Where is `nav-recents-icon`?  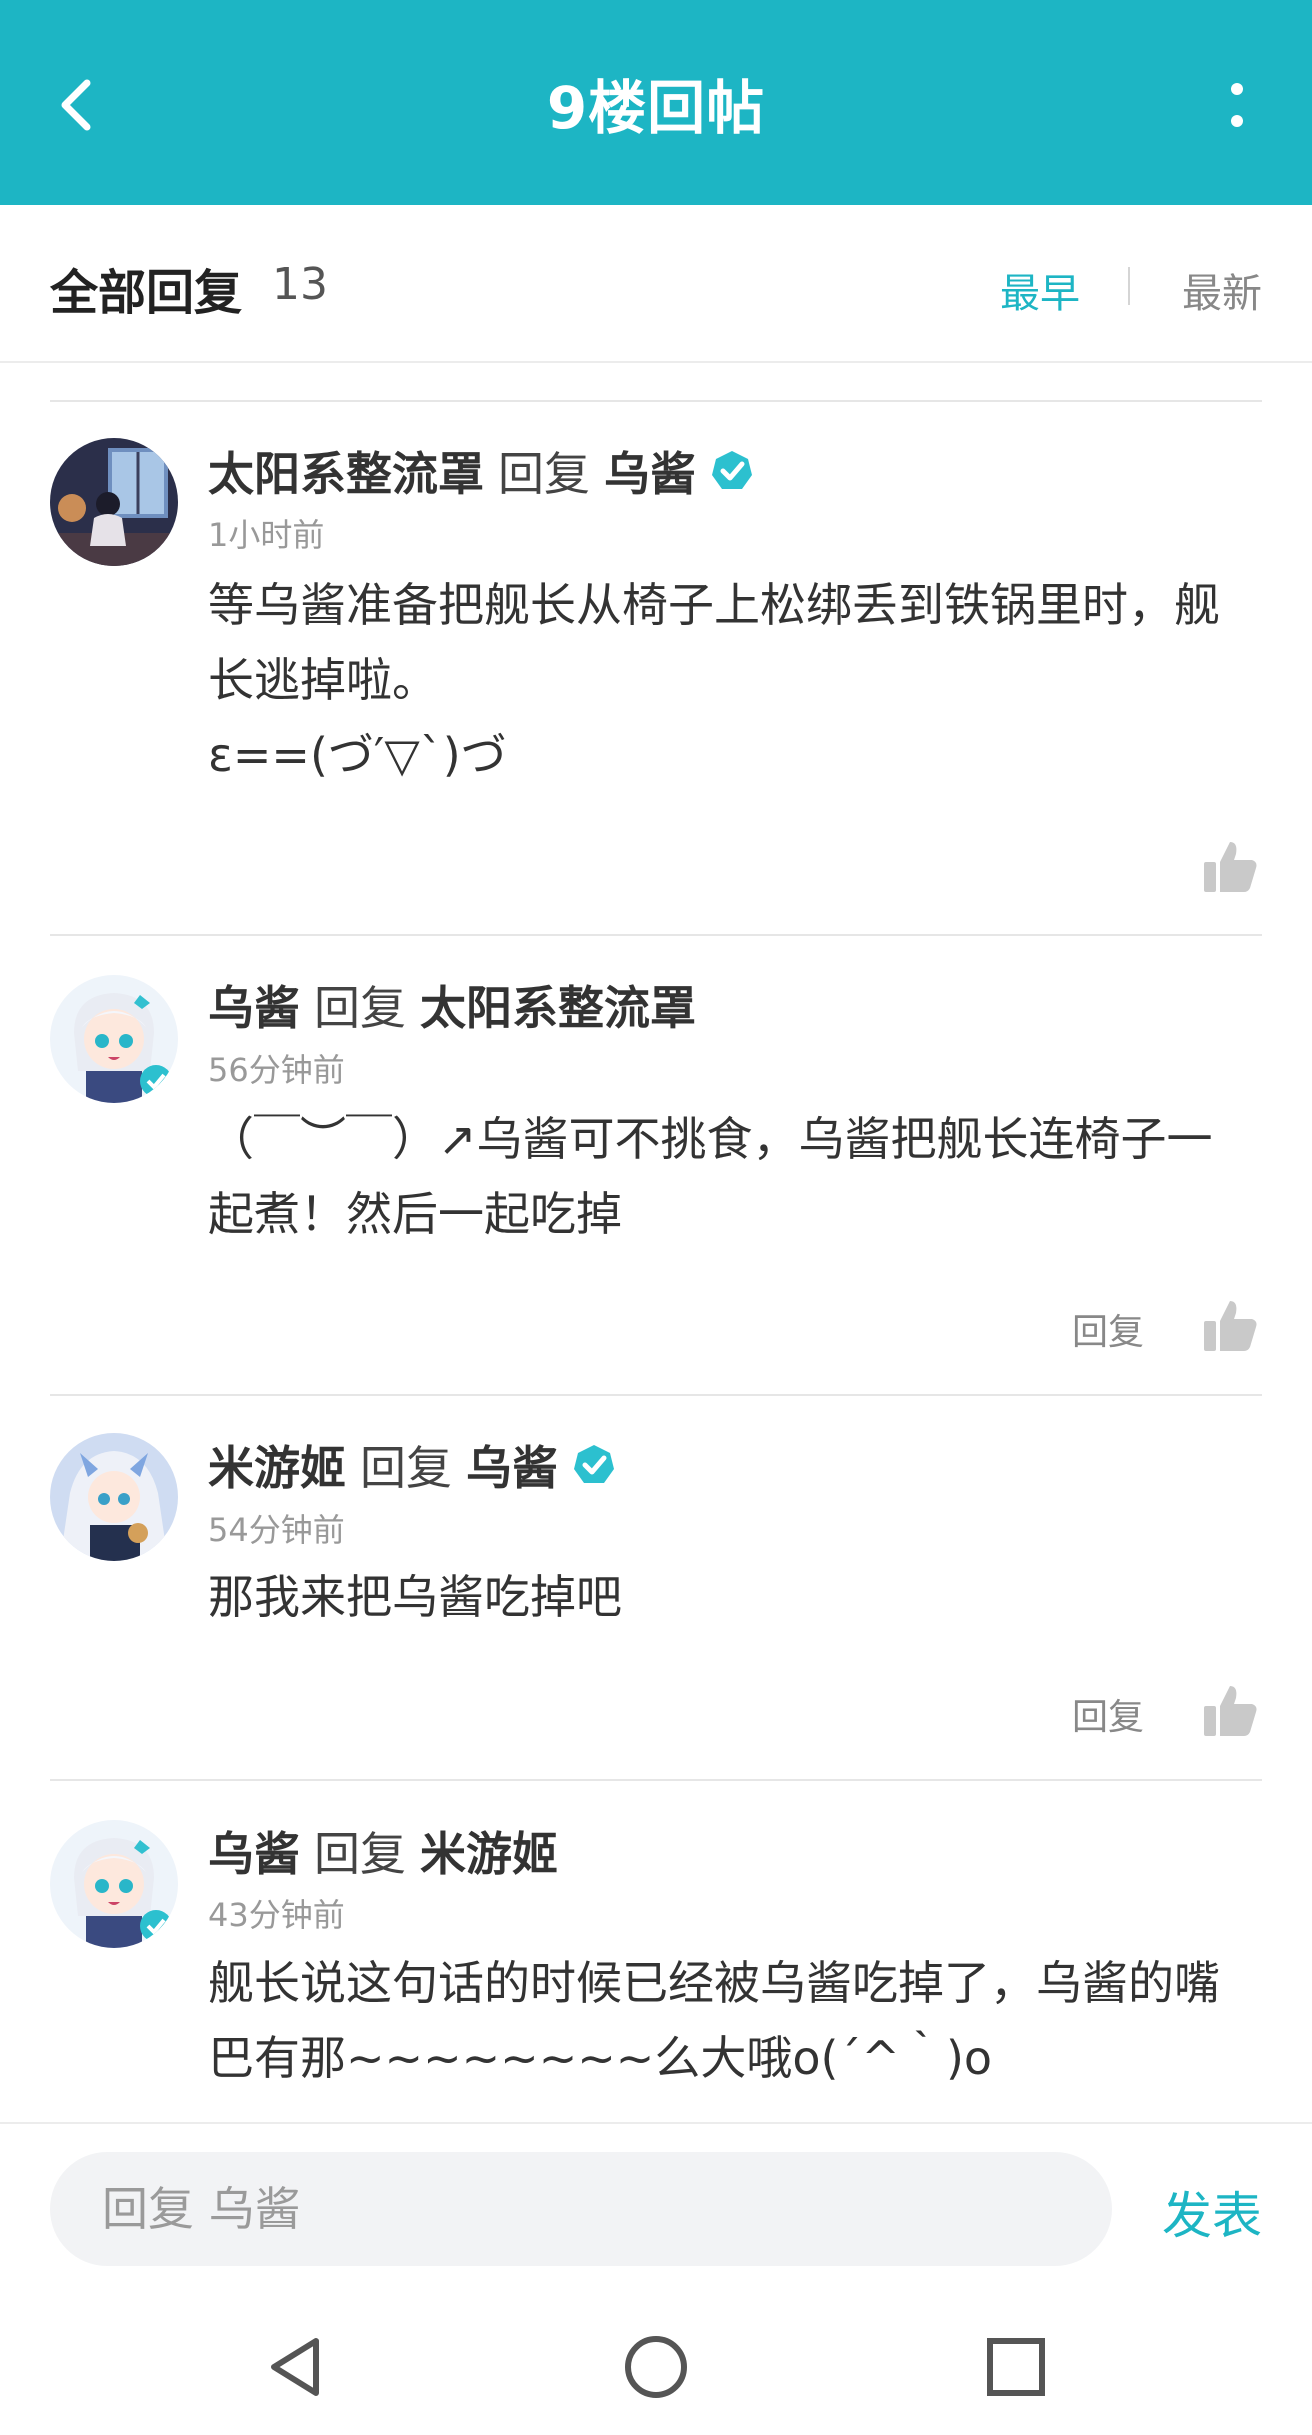 nav-recents-icon is located at coordinates (1016, 2367).